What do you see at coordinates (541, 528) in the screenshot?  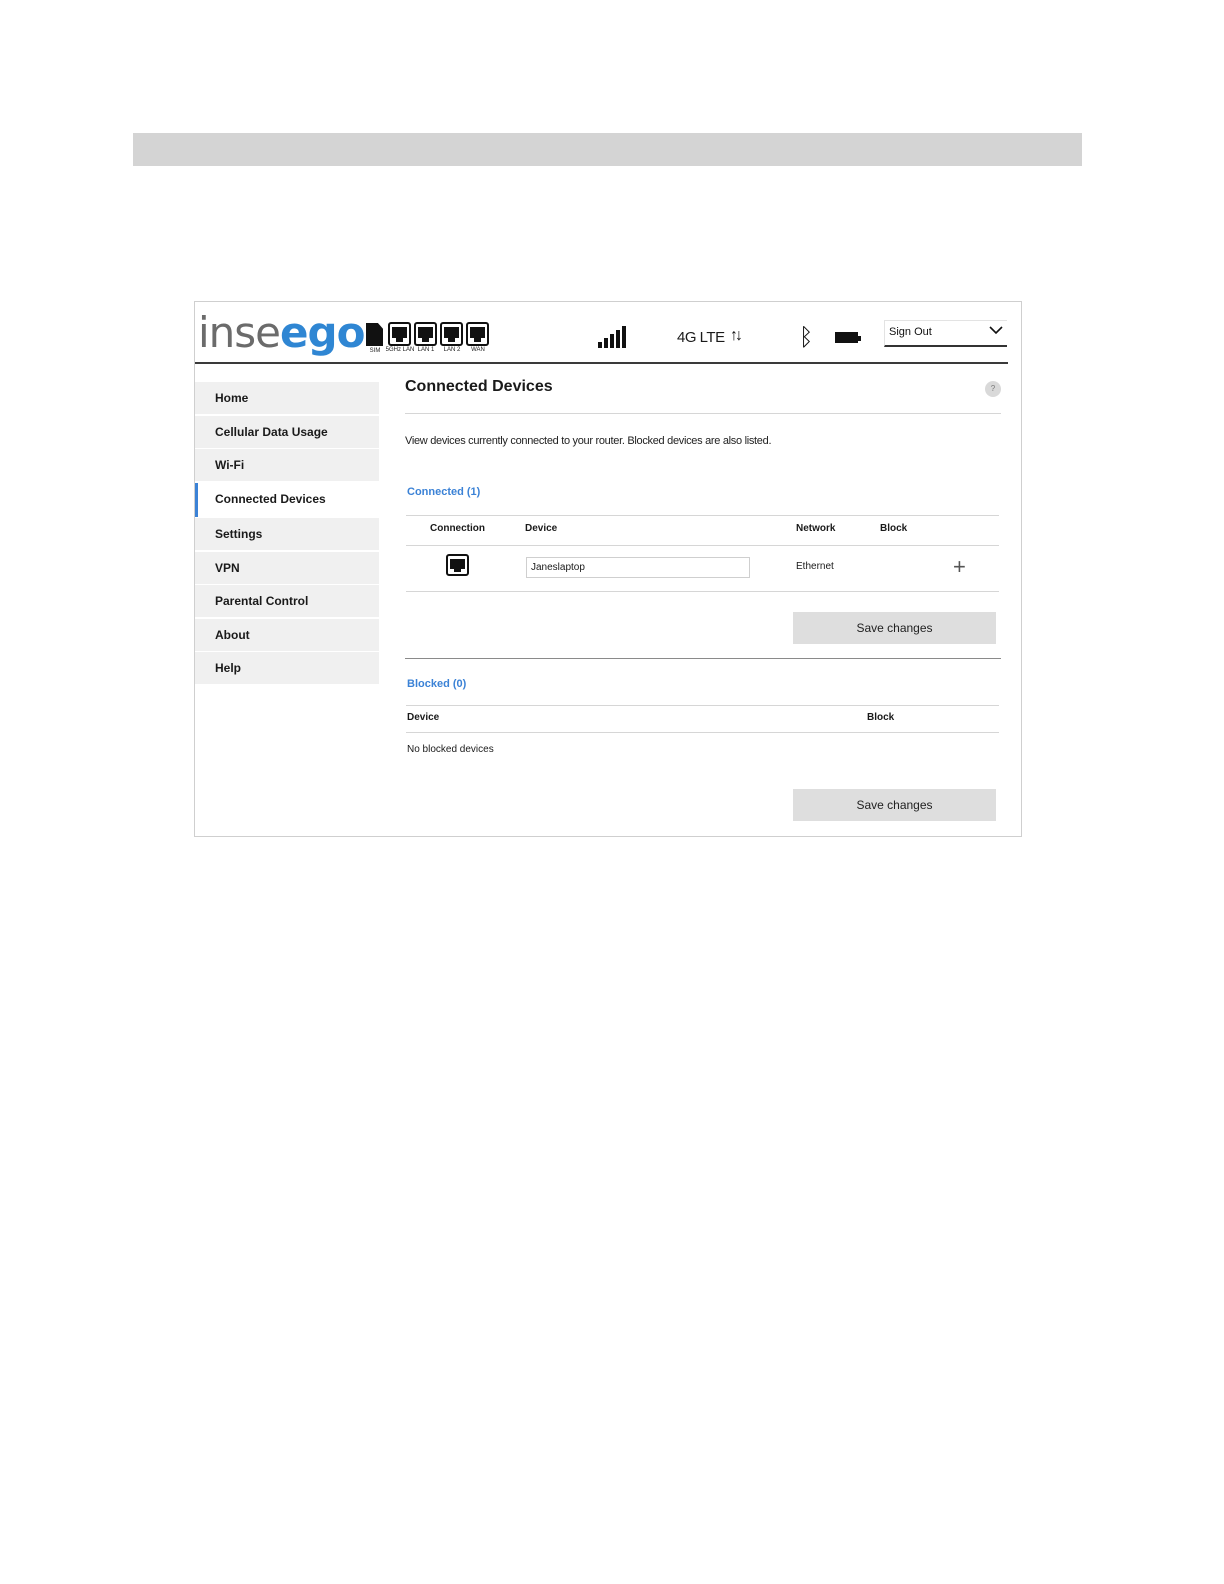 I see `col-device: Device` at bounding box center [541, 528].